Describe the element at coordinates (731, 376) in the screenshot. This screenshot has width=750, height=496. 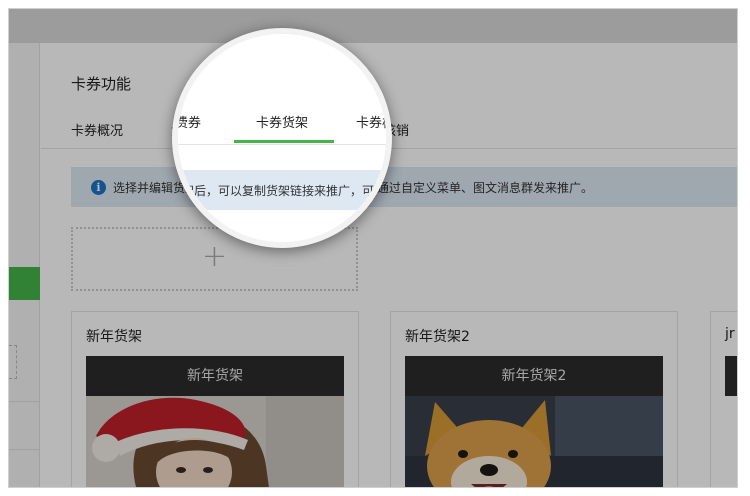
I see `shelf-card-banner` at that location.